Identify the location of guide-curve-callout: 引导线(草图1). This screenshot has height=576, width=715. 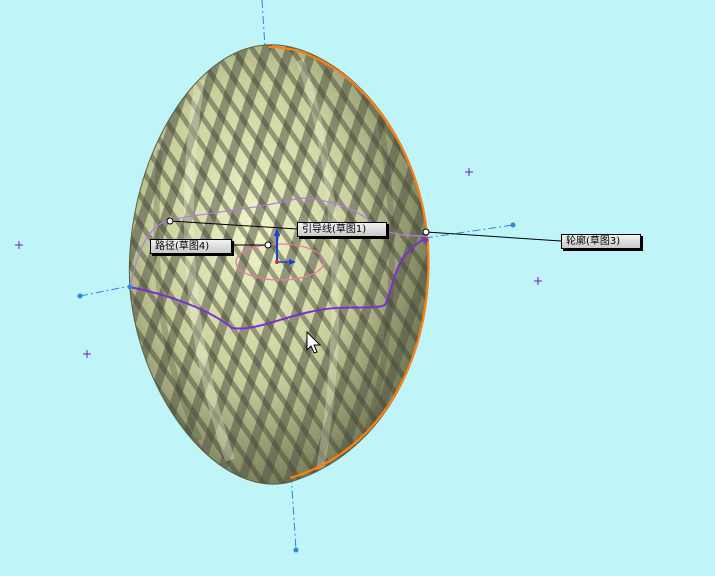
(342, 229).